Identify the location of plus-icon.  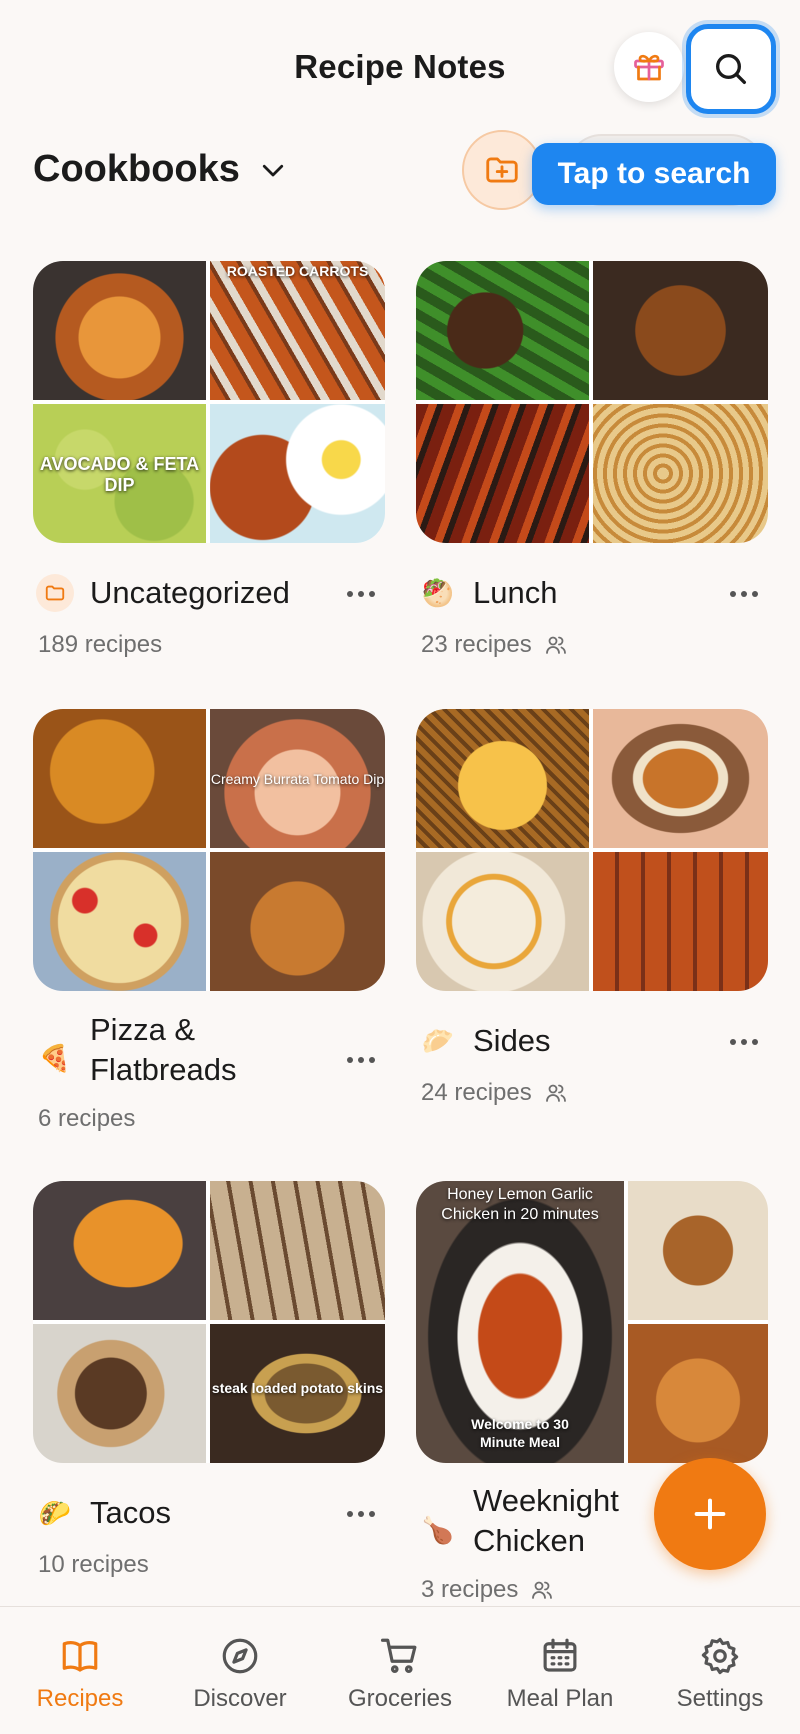
(710, 1514).